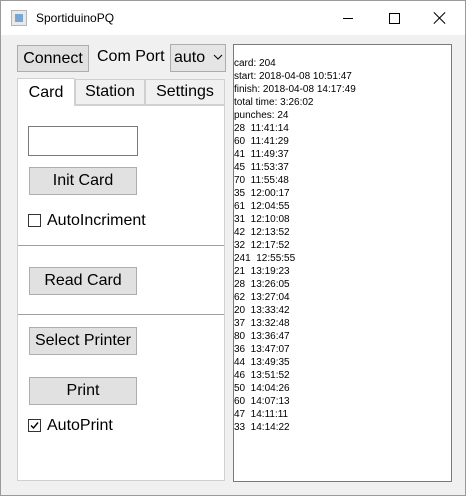 The height and width of the screenshot is (496, 466). Describe the element at coordinates (233, 18) in the screenshot. I see `title-bar: SportiduinoPQ` at that location.